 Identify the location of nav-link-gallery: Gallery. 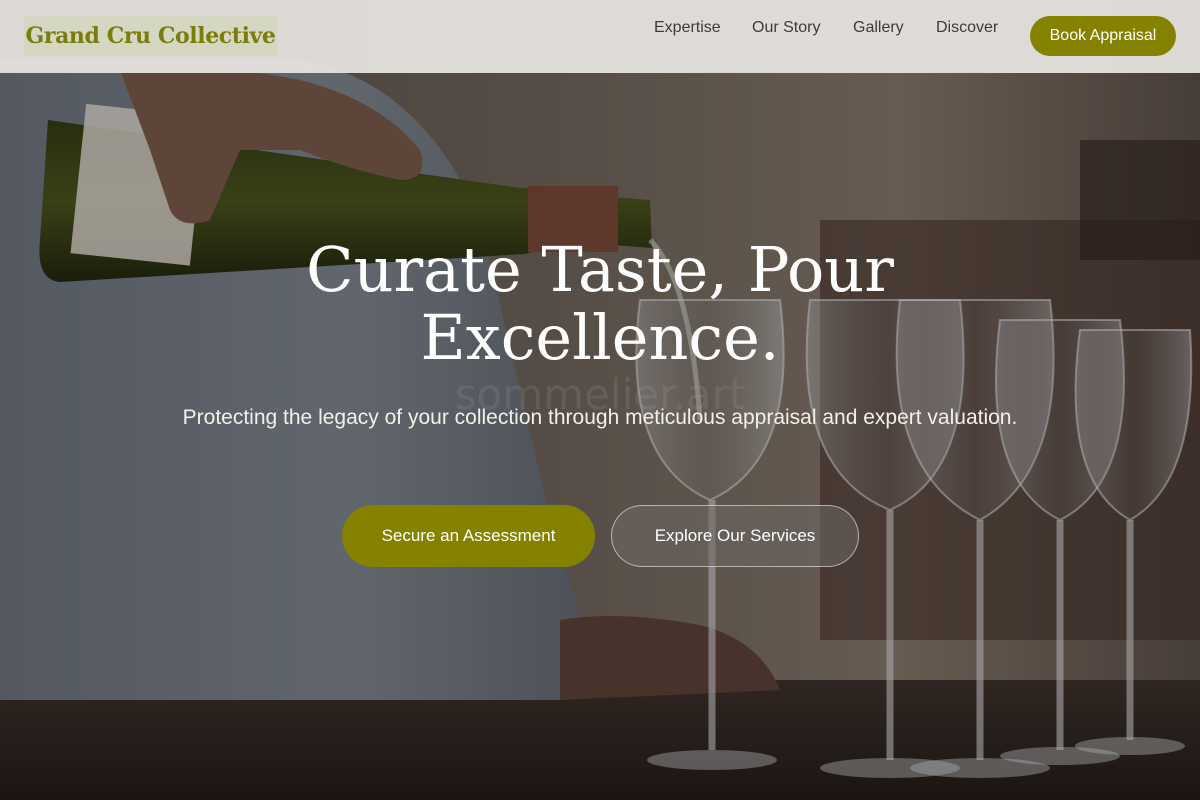
(878, 28).